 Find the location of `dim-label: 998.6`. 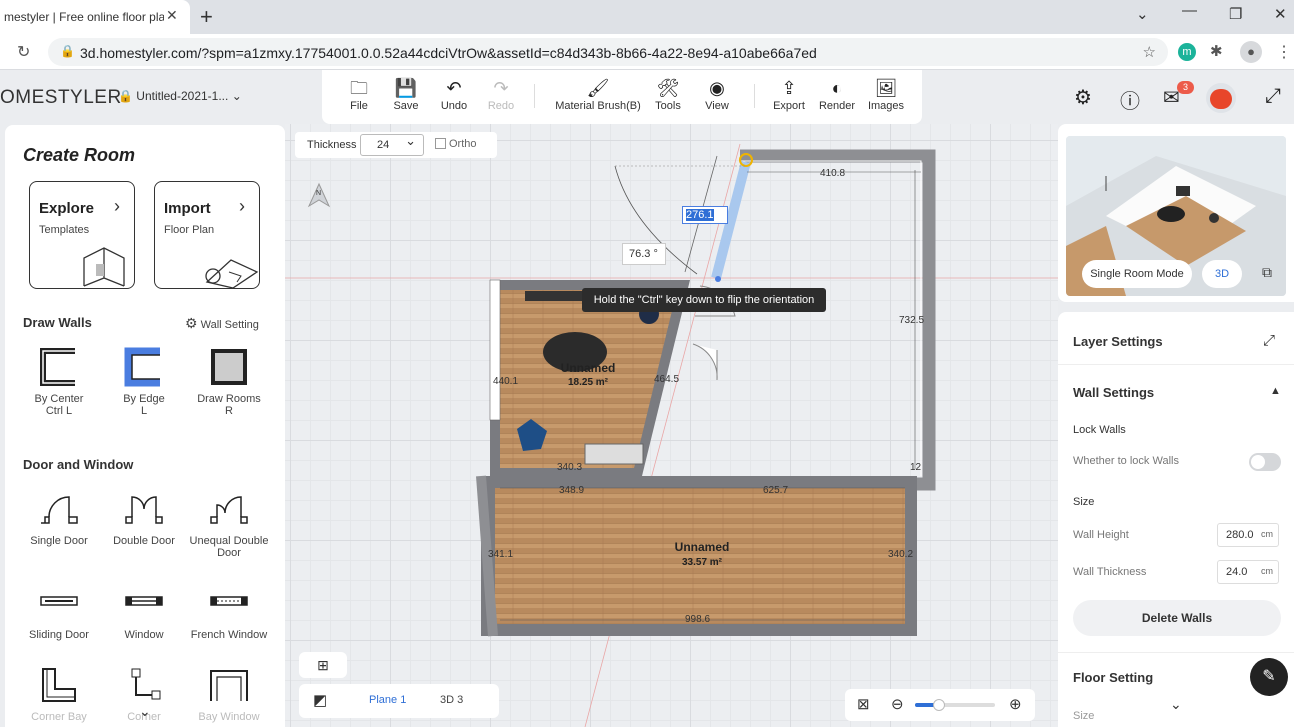

dim-label: 998.6 is located at coordinates (697, 619).